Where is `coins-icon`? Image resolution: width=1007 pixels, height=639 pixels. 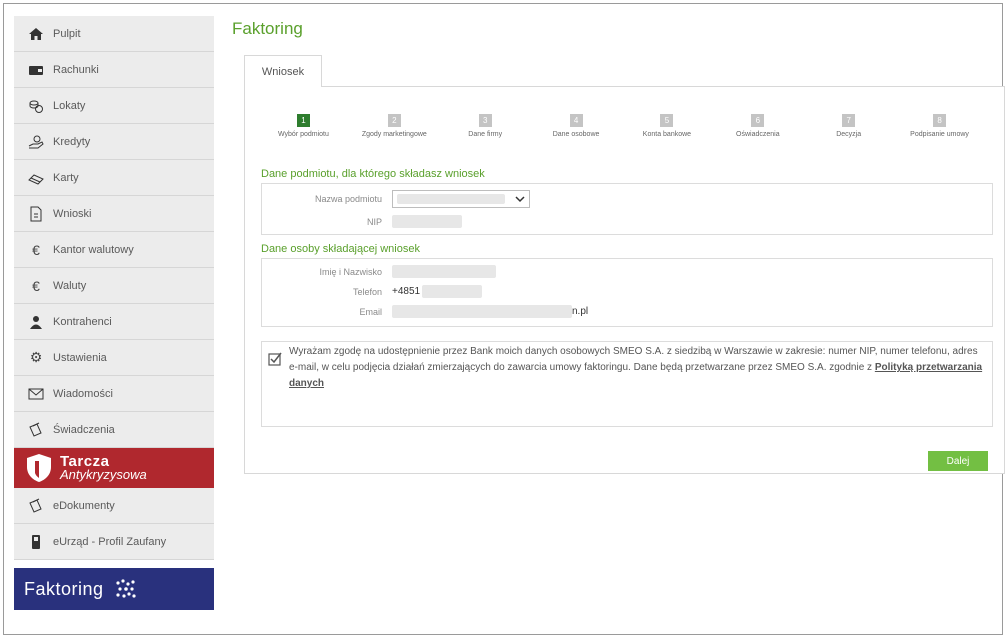
coins-icon is located at coordinates (36, 106).